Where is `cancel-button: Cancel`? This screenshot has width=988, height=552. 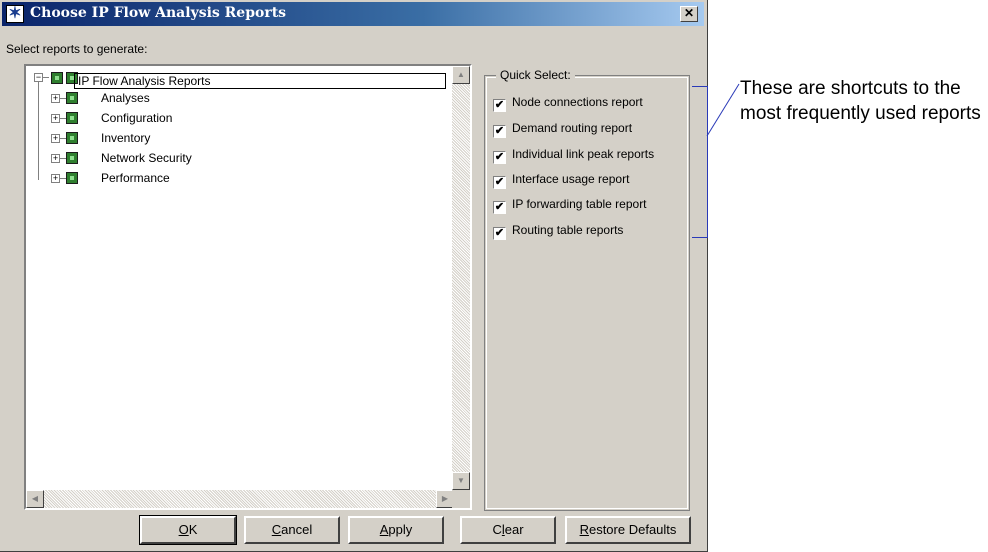 cancel-button: Cancel is located at coordinates (292, 530).